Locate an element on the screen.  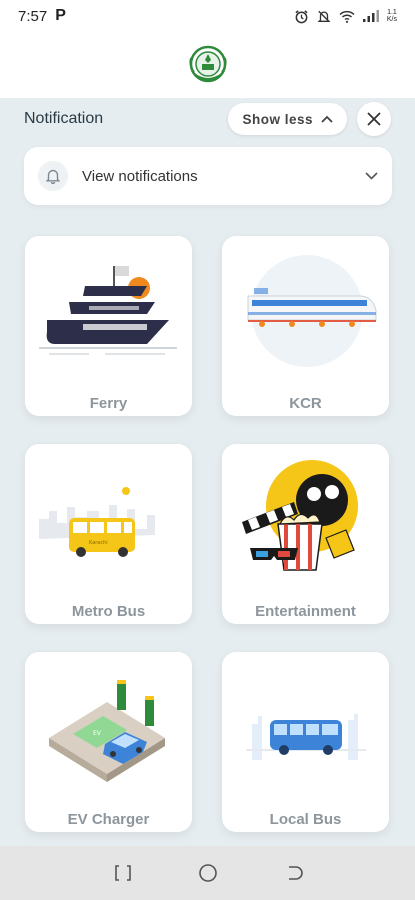
notification-title: Notification is located at coordinates (64, 118).